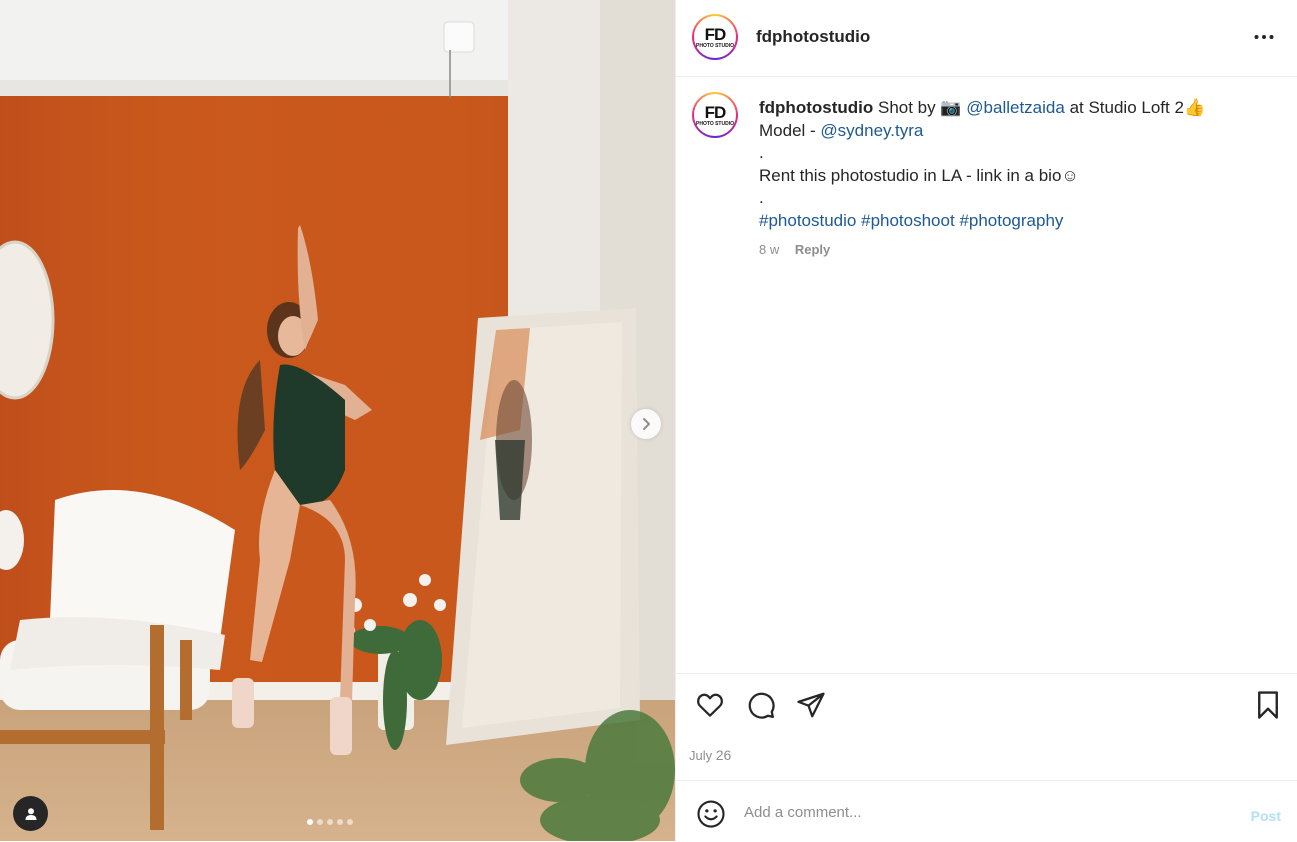 Image resolution: width=1297 pixels, height=842 pixels. What do you see at coordinates (1268, 705) in the screenshot?
I see `bookmark-icon` at bounding box center [1268, 705].